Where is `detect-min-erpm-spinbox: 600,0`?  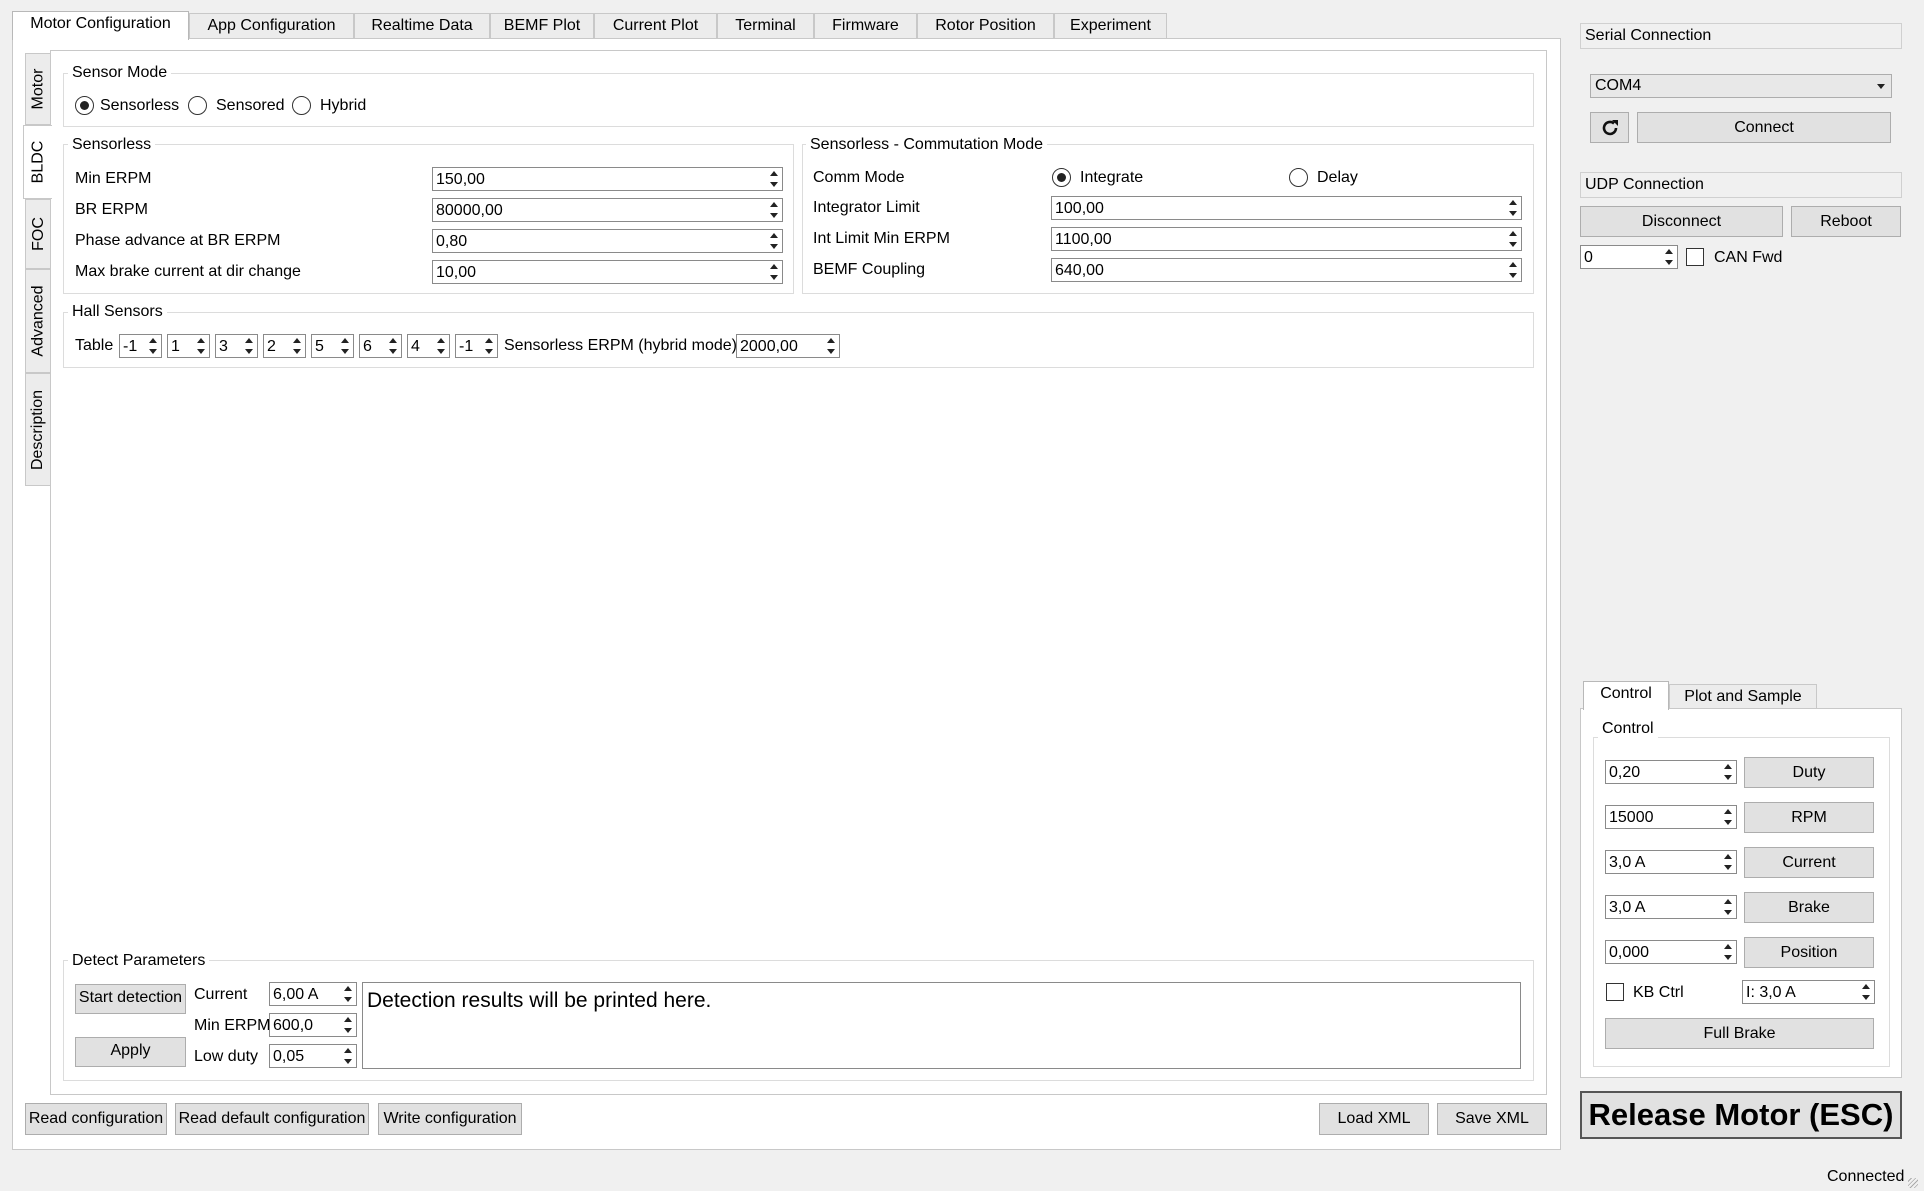
detect-min-erpm-spinbox: 600,0 is located at coordinates (313, 1025).